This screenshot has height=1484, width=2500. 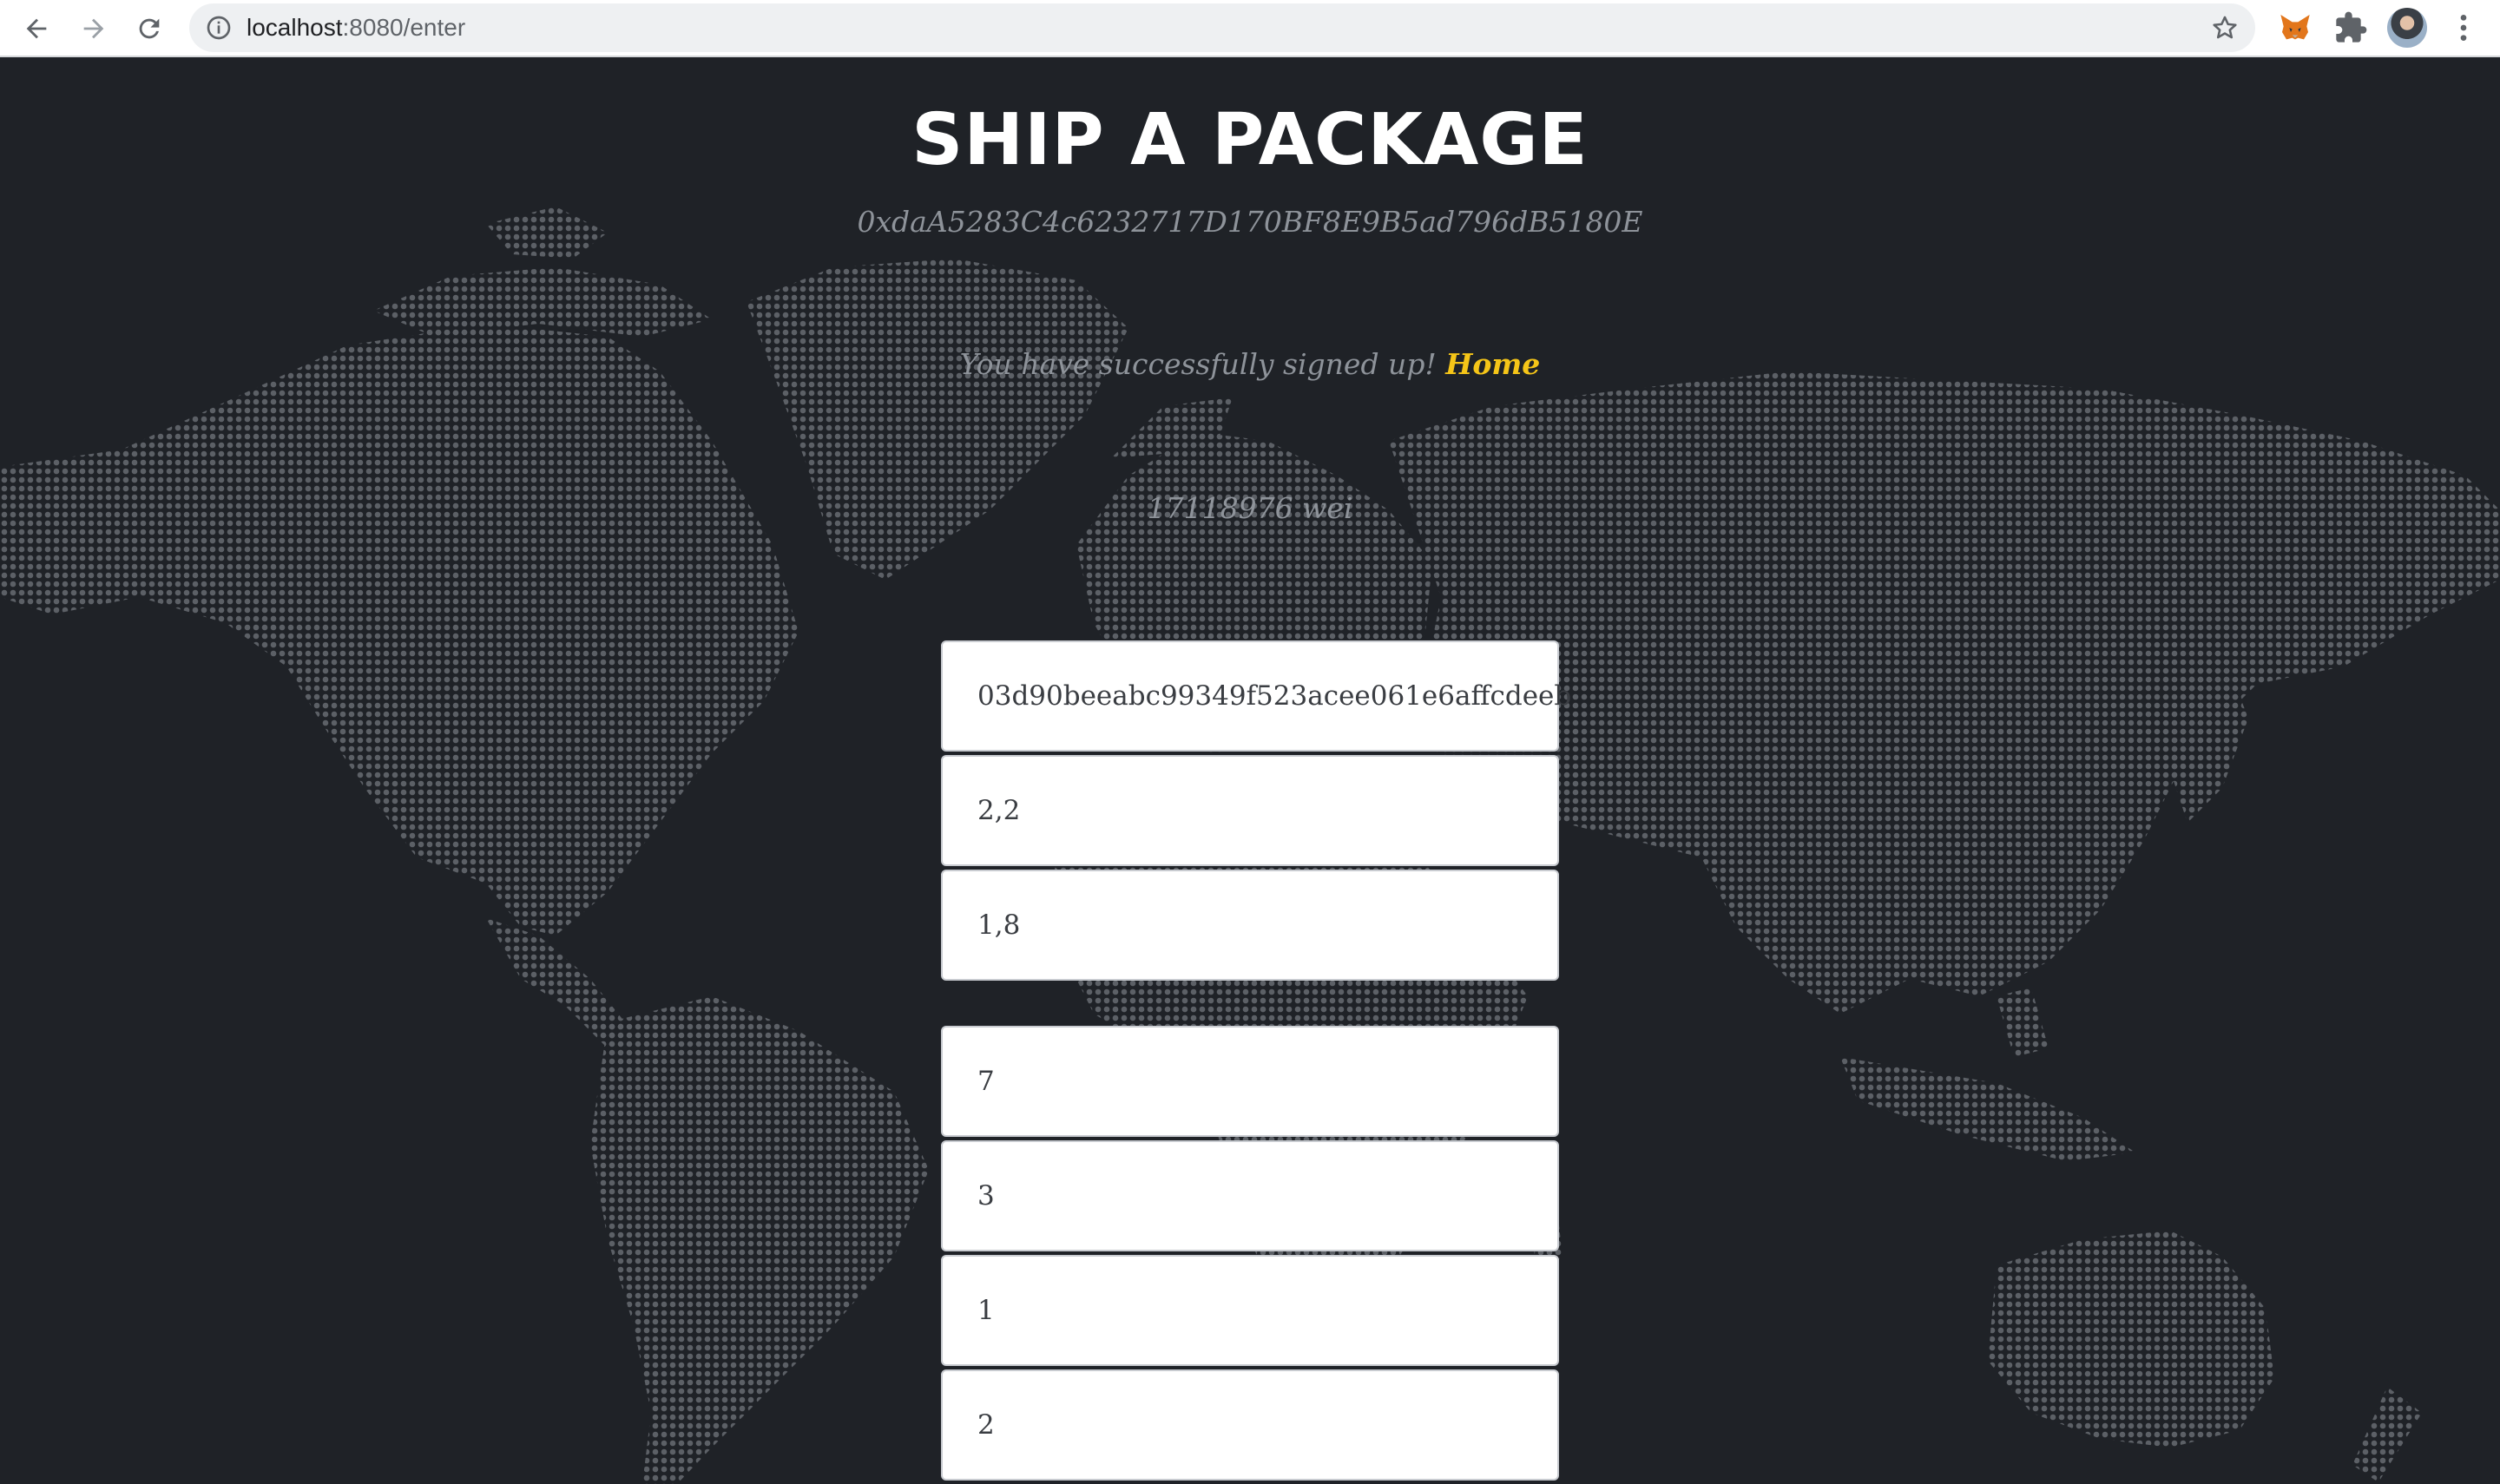 I want to click on dimension-field: 7, so click(x=1250, y=1082).